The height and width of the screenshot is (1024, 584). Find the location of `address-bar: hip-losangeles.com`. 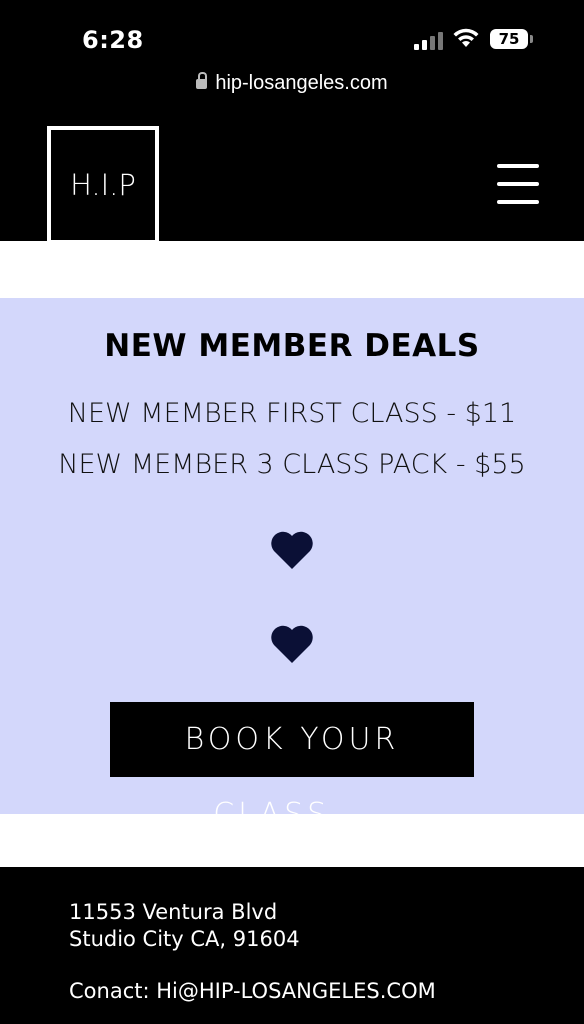

address-bar: hip-losangeles.com is located at coordinates (292, 83).